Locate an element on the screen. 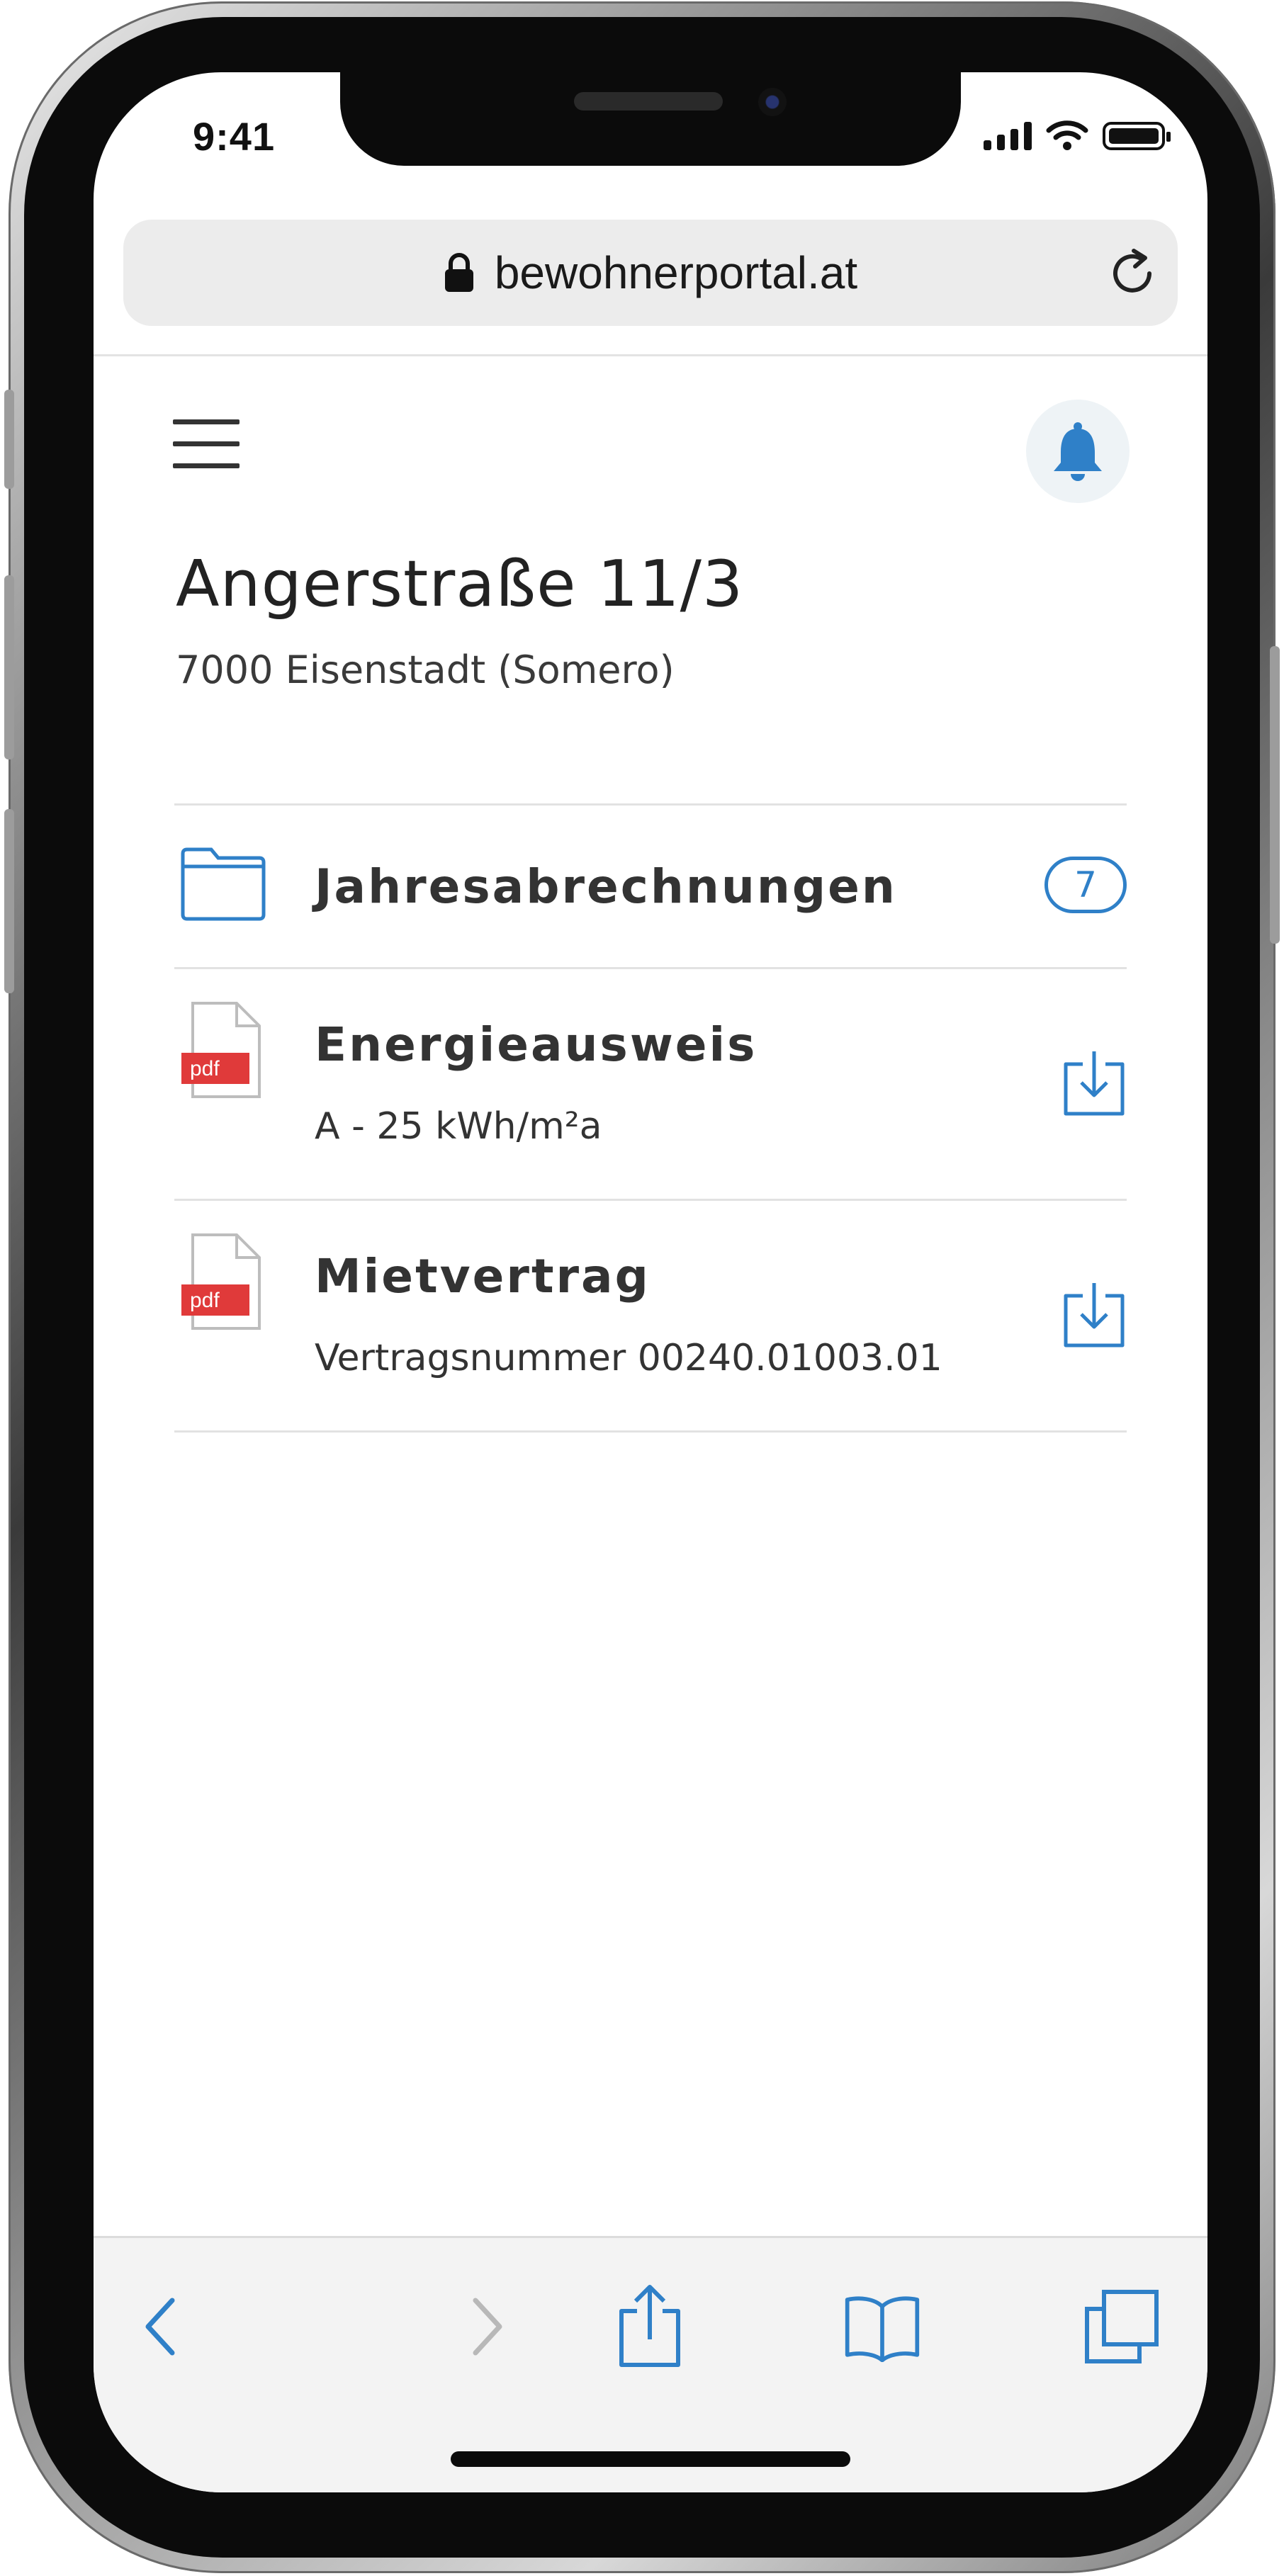 Image resolution: width=1284 pixels, height=2576 pixels. reload-icon is located at coordinates (1133, 272).